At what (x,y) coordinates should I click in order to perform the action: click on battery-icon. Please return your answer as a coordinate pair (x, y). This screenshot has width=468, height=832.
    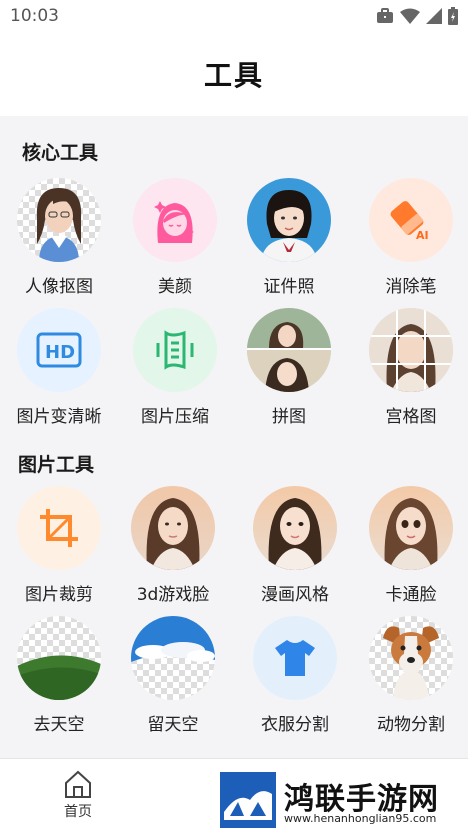
    Looking at the image, I should click on (453, 16).